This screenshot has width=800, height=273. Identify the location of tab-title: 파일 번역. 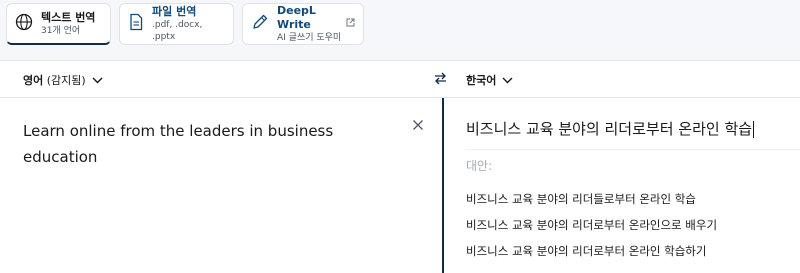
(174, 11).